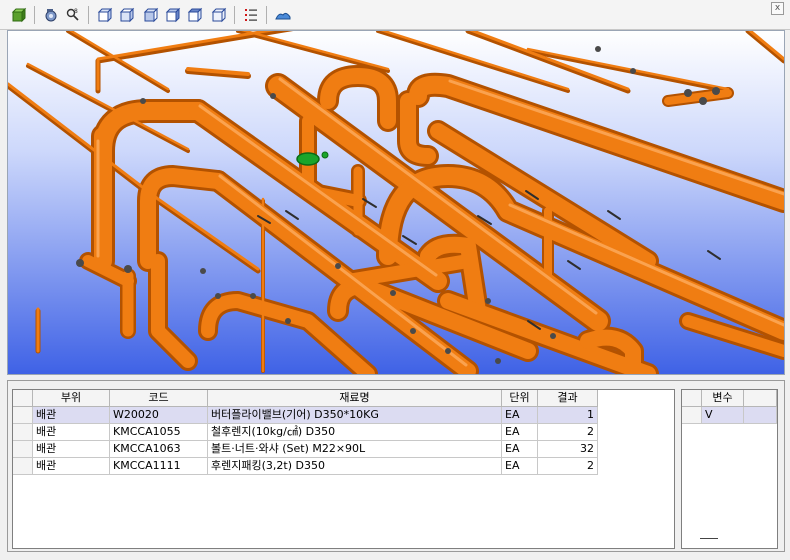 The image size is (790, 560). What do you see at coordinates (355, 466) in the screenshot?
I see `cell-name: 후렌지패킹(3,2t) D350` at bounding box center [355, 466].